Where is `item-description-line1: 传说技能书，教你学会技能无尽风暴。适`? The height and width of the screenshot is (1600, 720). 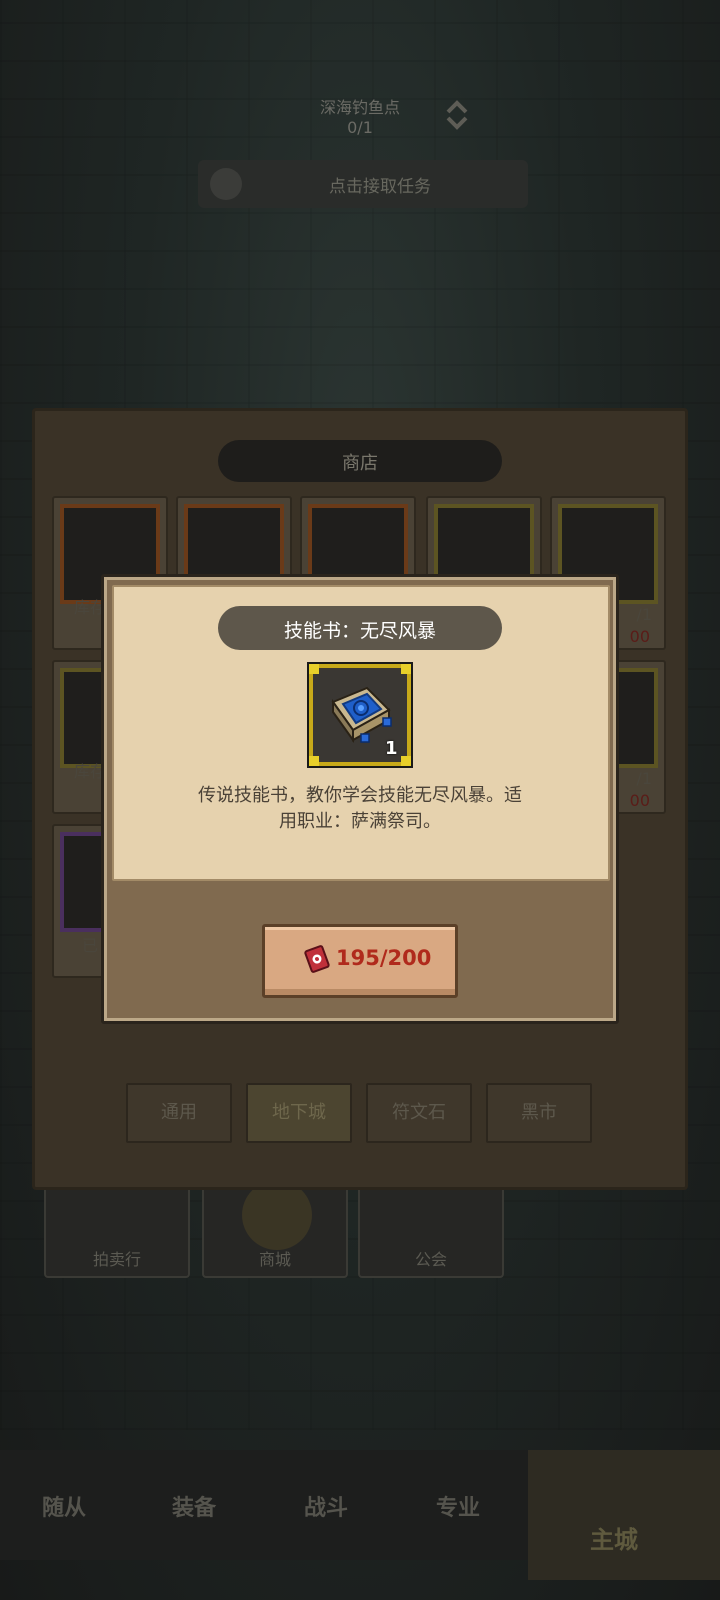 item-description-line1: 传说技能书，教你学会技能无尽风暴。适 is located at coordinates (360, 795).